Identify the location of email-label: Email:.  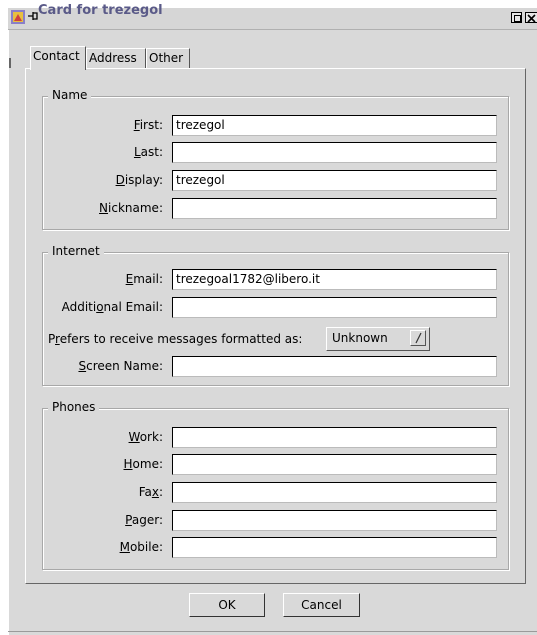
(144, 279).